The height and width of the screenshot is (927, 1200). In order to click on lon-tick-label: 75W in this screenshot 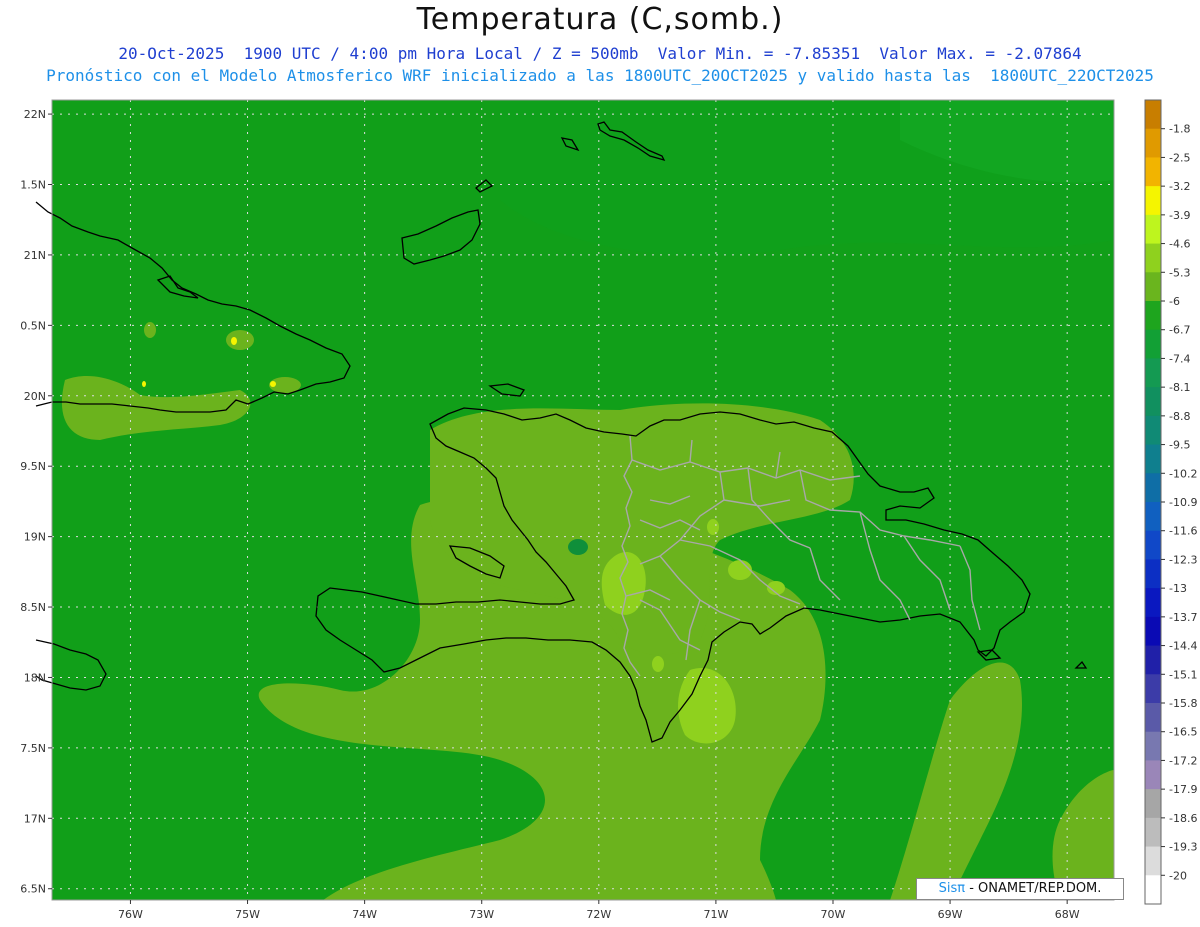, I will do `click(247, 914)`.